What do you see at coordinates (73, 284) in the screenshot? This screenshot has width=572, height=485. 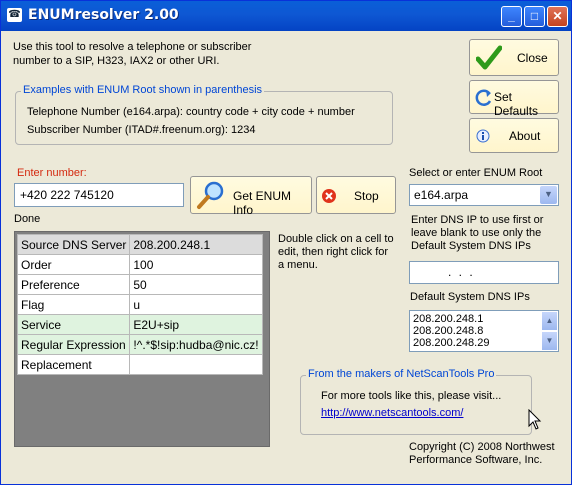 I see `field-cell: Preference` at bounding box center [73, 284].